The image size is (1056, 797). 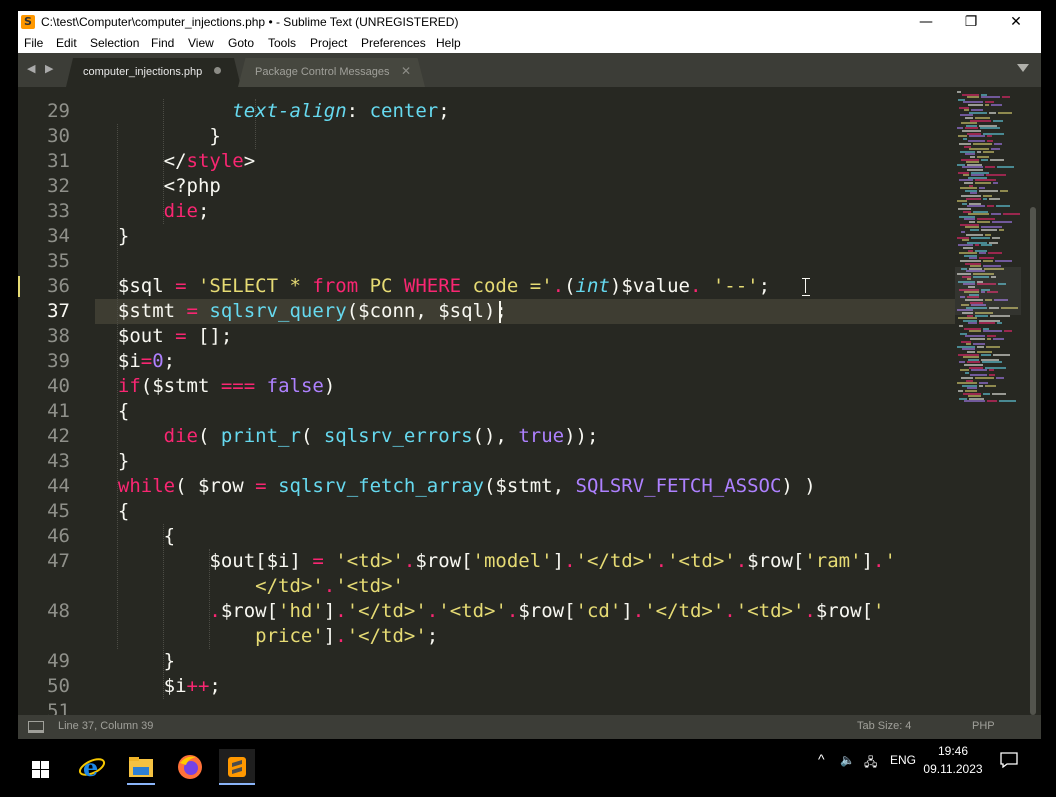 I want to click on code-token: 'model', so click(x=512, y=561).